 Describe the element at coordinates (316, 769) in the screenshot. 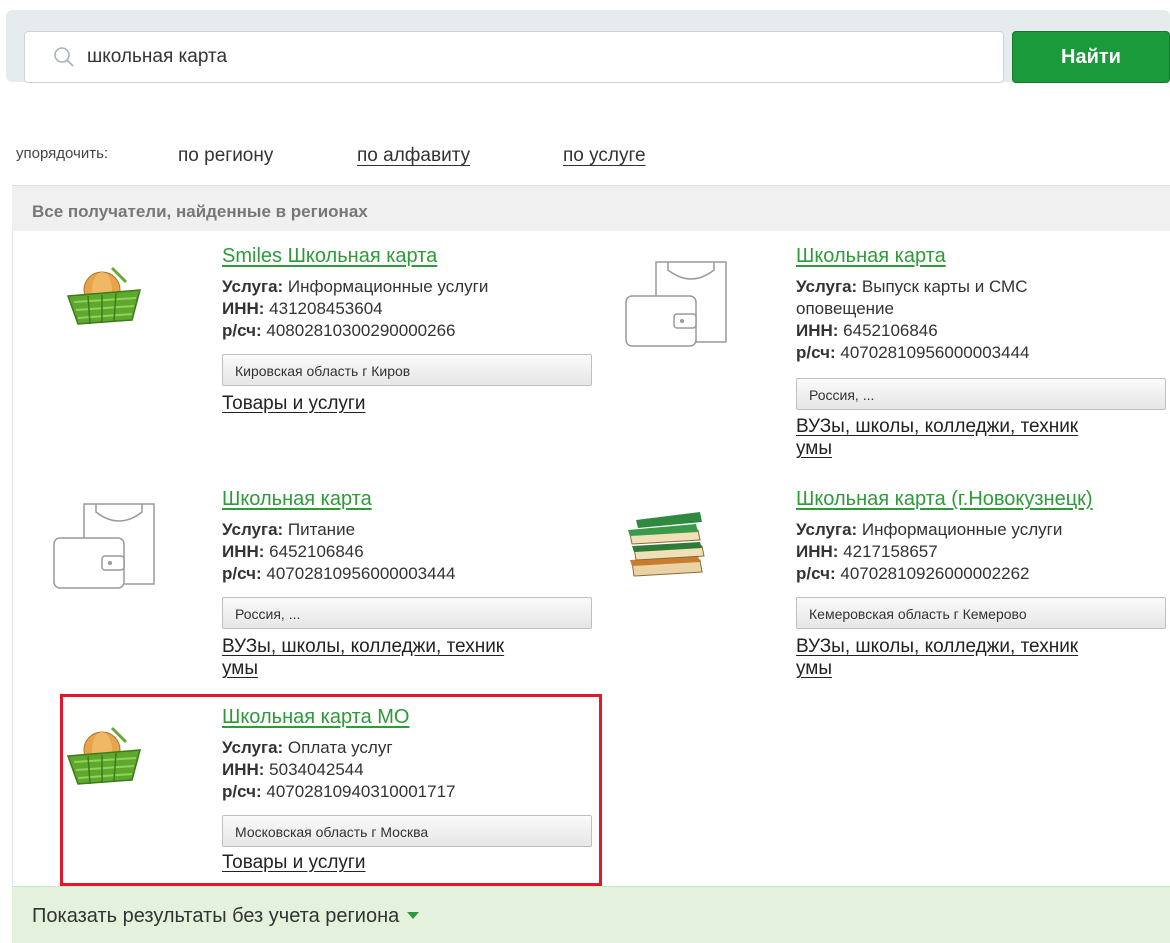

I see `inn-value: 5034042544` at that location.